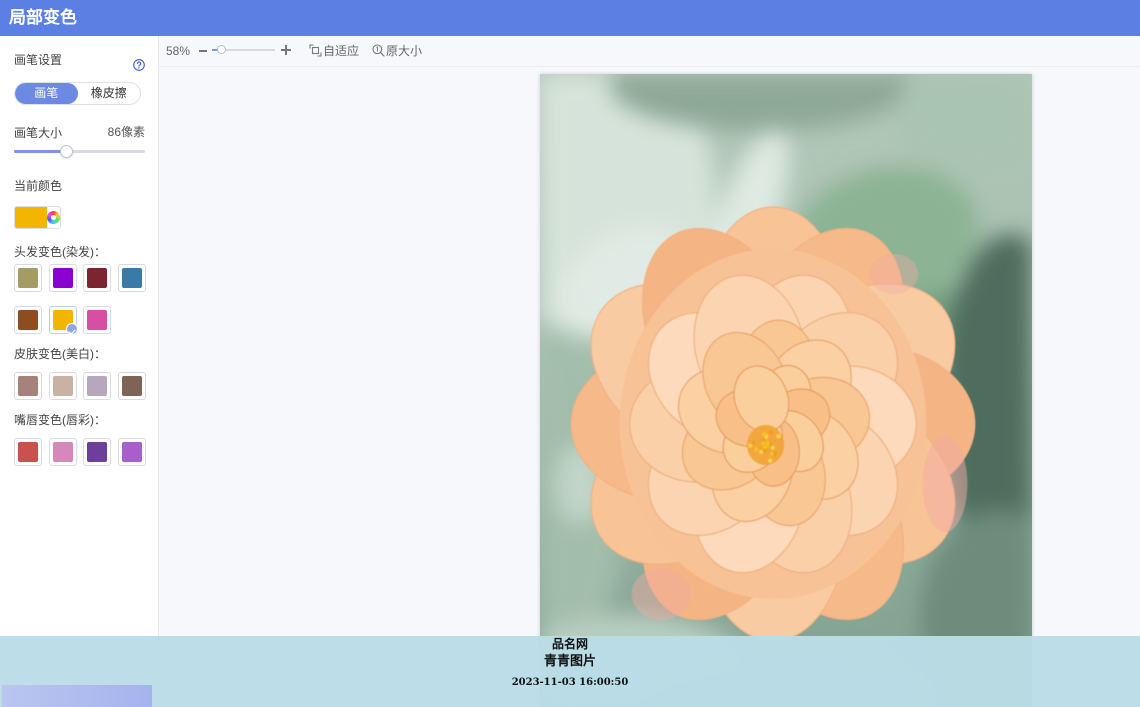  Describe the element at coordinates (341, 51) in the screenshot. I see `fit-screen-label: 自适应` at that location.